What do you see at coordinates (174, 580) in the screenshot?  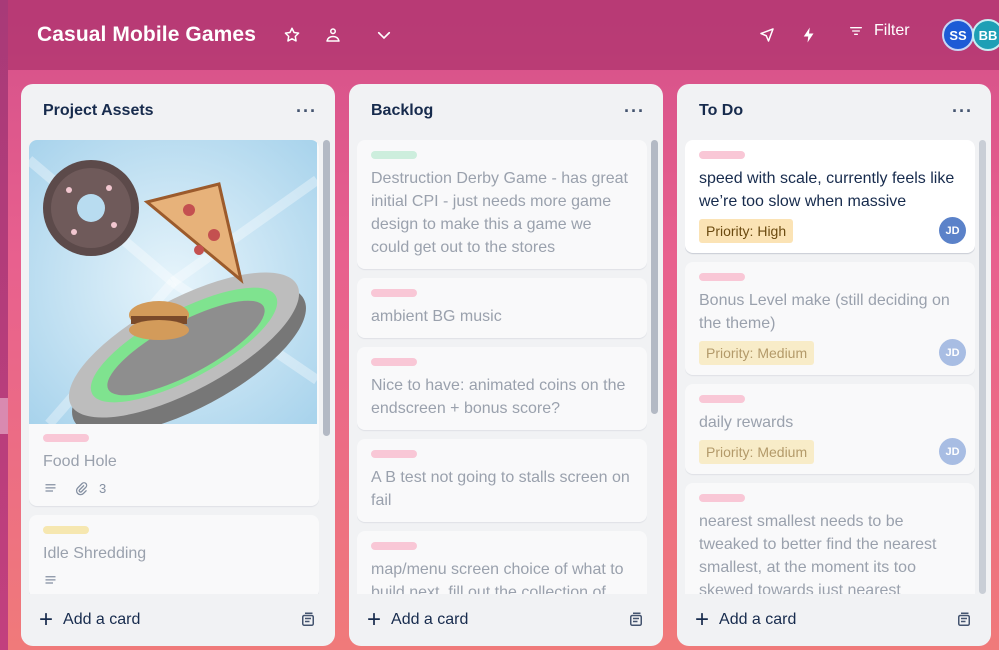 I see `card-badges` at bounding box center [174, 580].